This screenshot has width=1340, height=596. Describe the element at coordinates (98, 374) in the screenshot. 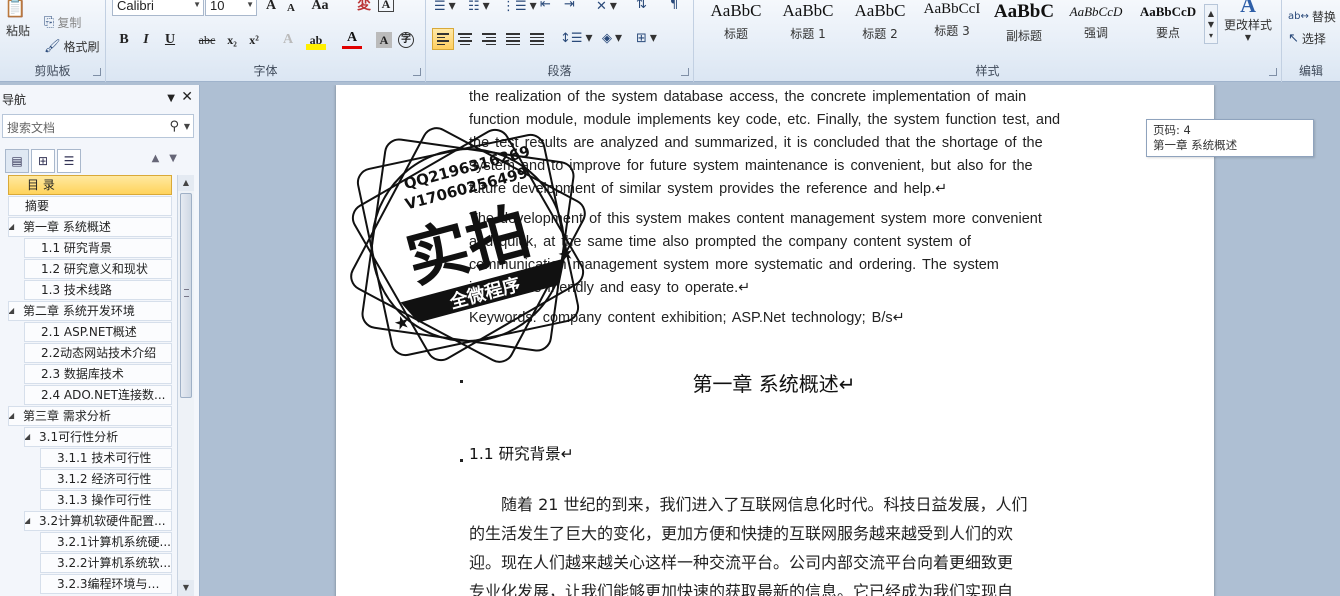

I see `nav-heading-item: 2.3 数据库技术` at that location.